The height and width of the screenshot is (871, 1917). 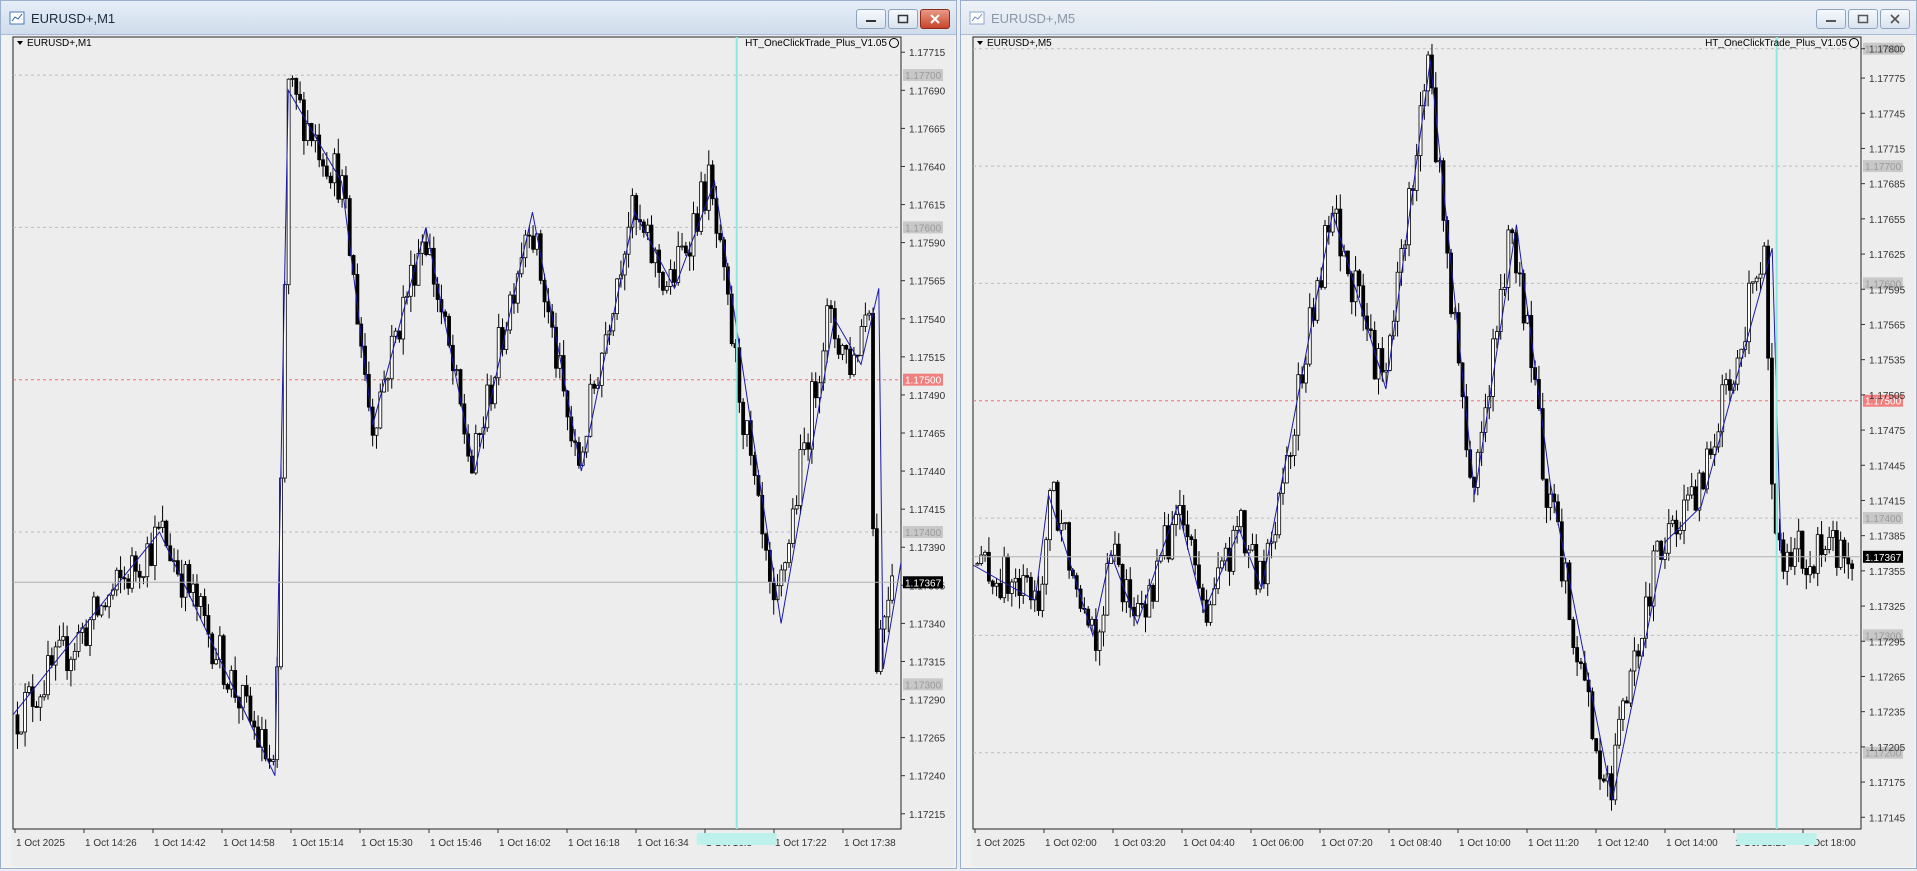 What do you see at coordinates (1887, 79) in the screenshot?
I see `y-tick-label: 1.17775` at bounding box center [1887, 79].